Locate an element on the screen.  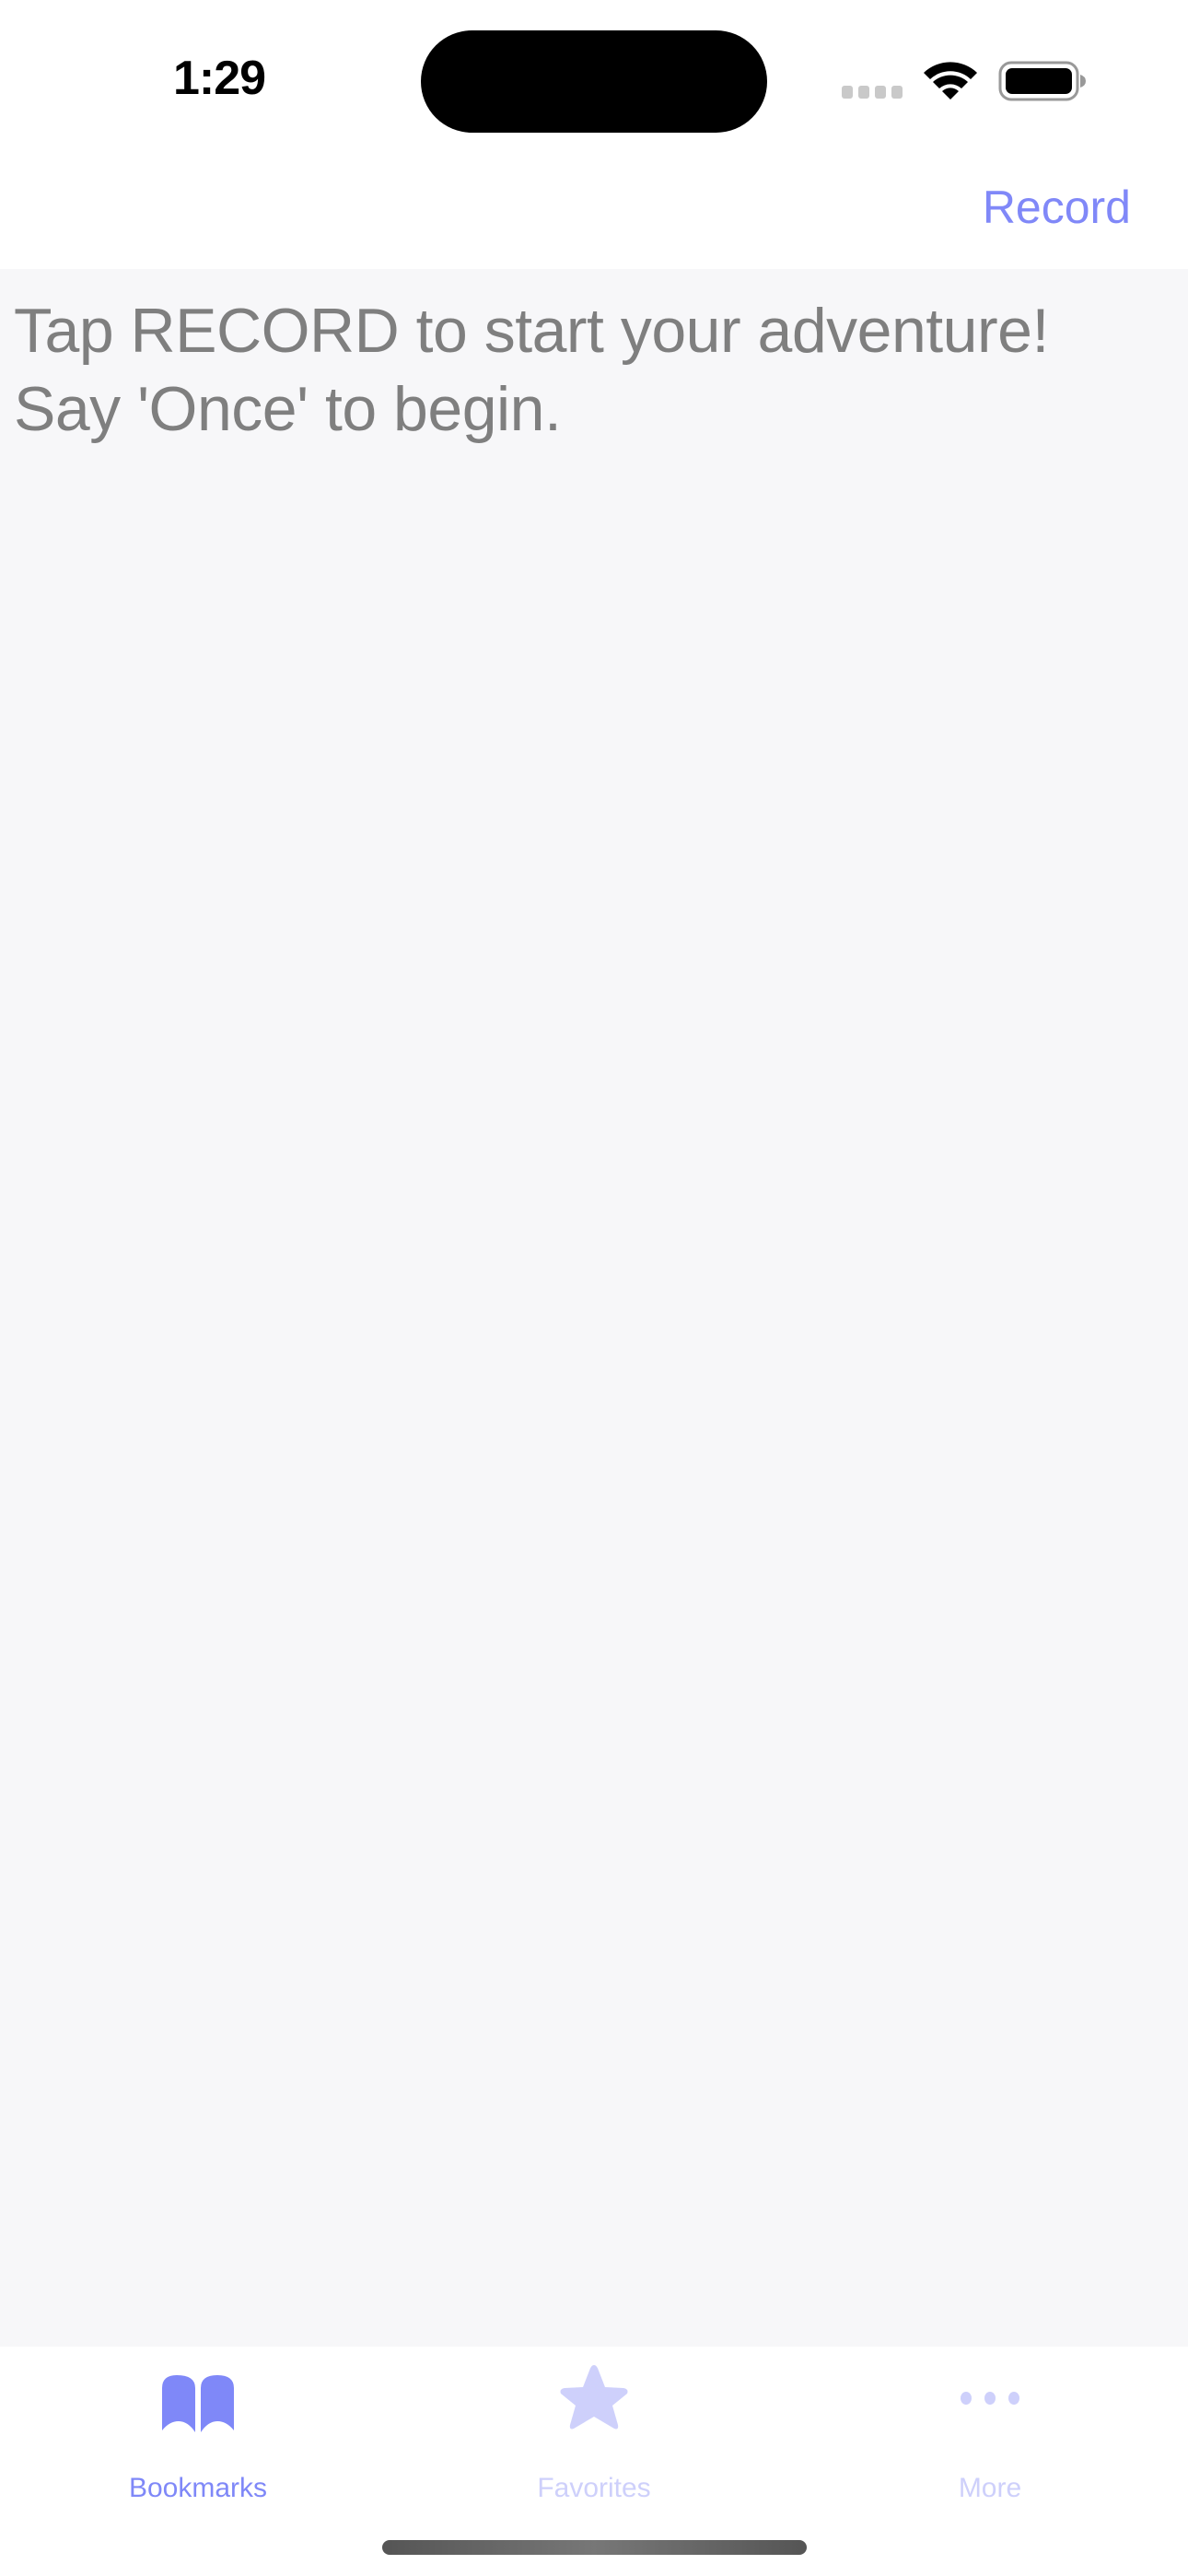
cellular-signal-icon is located at coordinates (872, 92).